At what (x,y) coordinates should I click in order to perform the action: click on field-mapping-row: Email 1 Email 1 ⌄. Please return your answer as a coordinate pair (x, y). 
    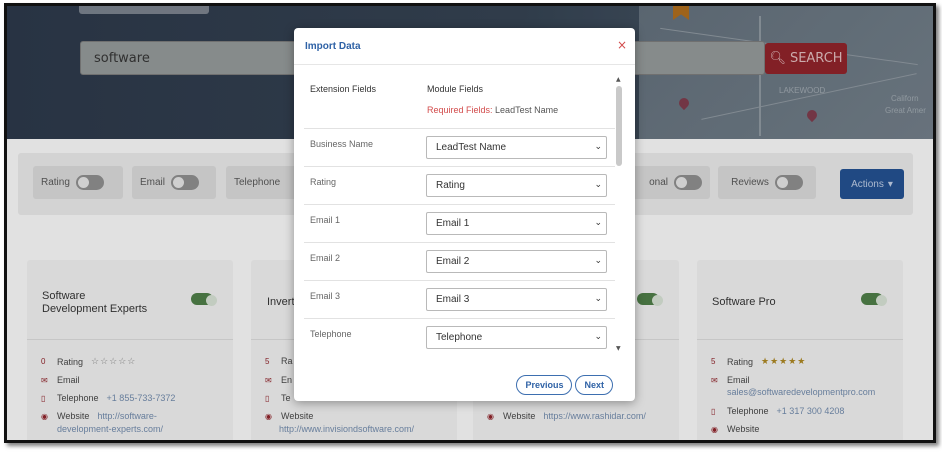
    Looking at the image, I should click on (459, 223).